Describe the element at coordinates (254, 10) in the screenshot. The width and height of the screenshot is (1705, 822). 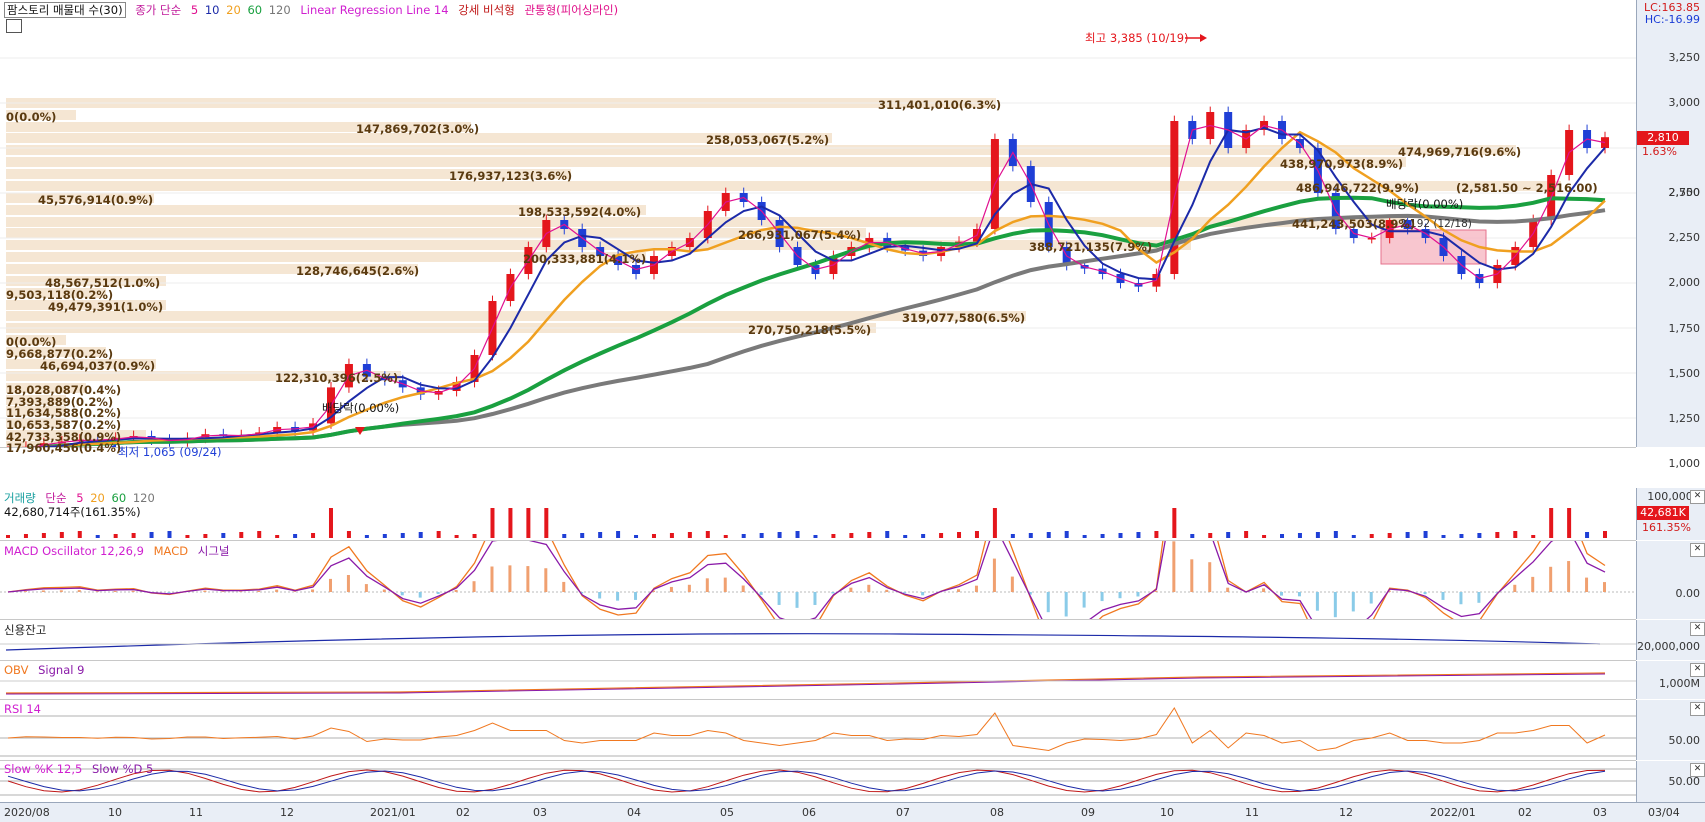
I see `ma-period-60: 60` at that location.